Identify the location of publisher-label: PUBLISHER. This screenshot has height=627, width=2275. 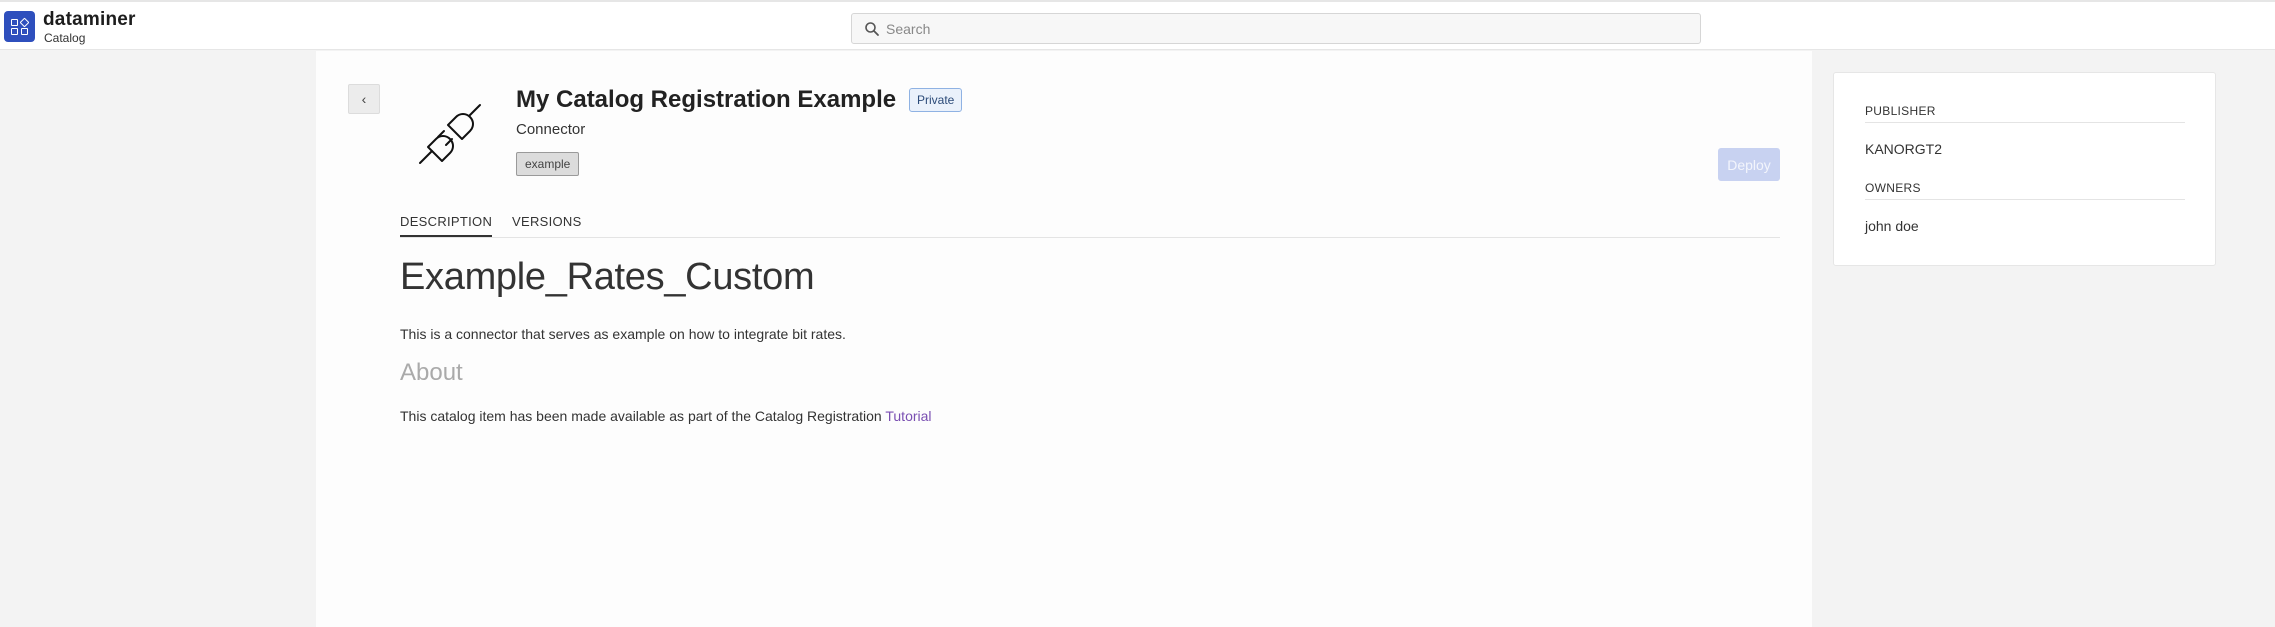
(2025, 113).